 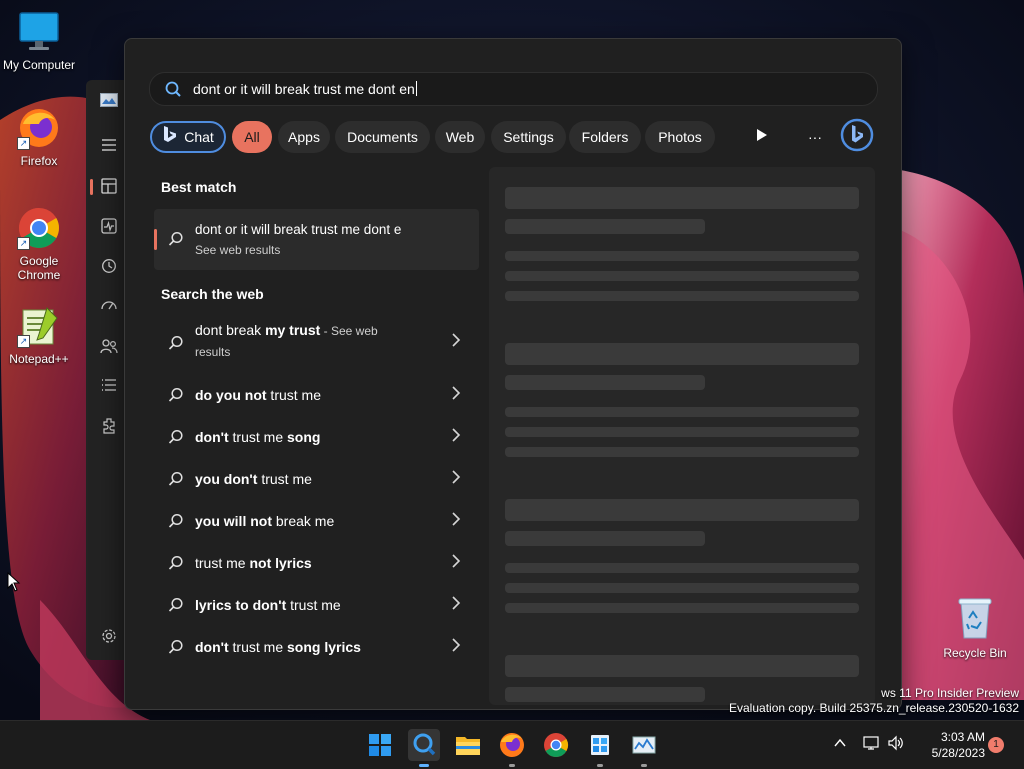 What do you see at coordinates (680, 137) in the screenshot?
I see `filter-photos: Photos` at bounding box center [680, 137].